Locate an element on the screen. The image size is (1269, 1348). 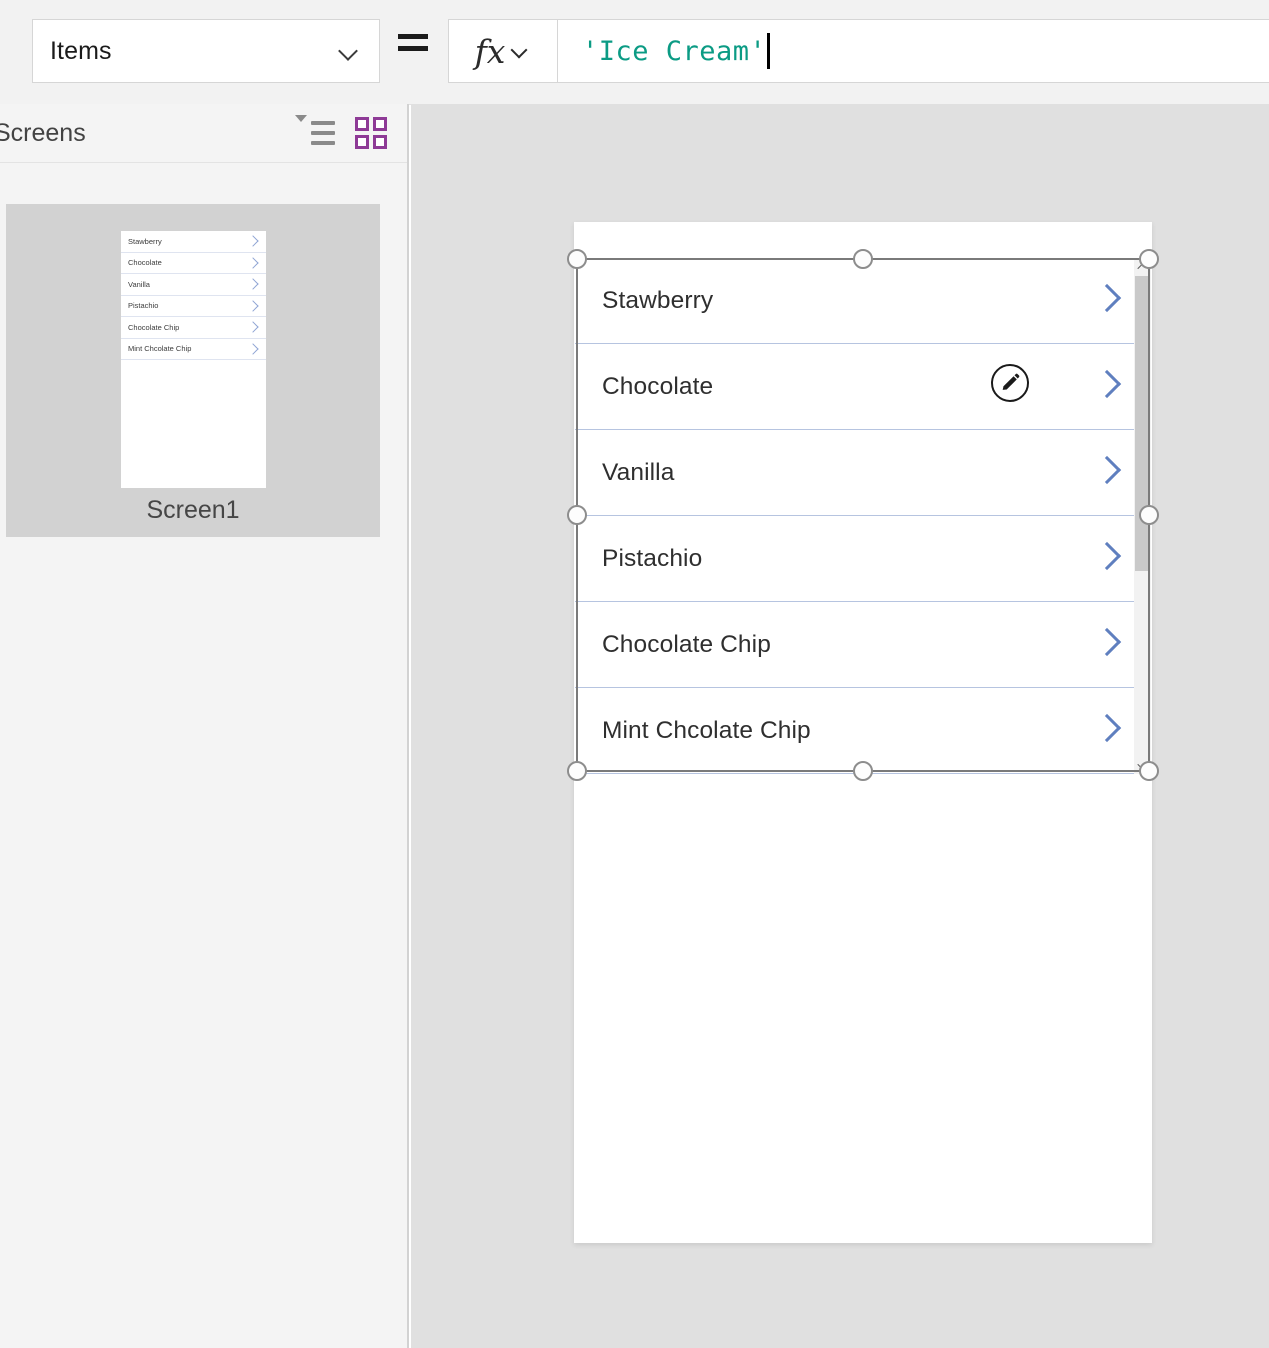
fx-button: fx is located at coordinates (503, 51).